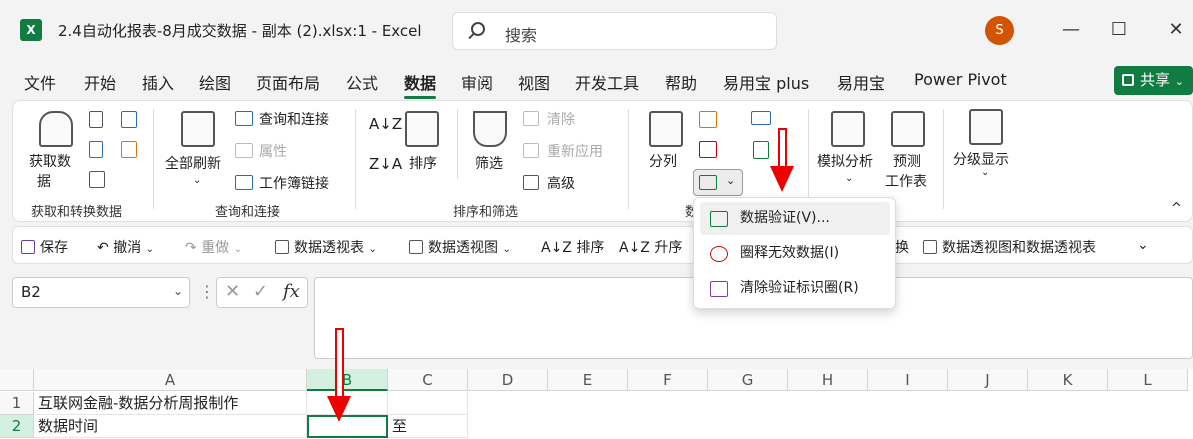 The width and height of the screenshot is (1193, 439). What do you see at coordinates (521, 35) in the screenshot?
I see `search-placeholder: 搜索` at bounding box center [521, 35].